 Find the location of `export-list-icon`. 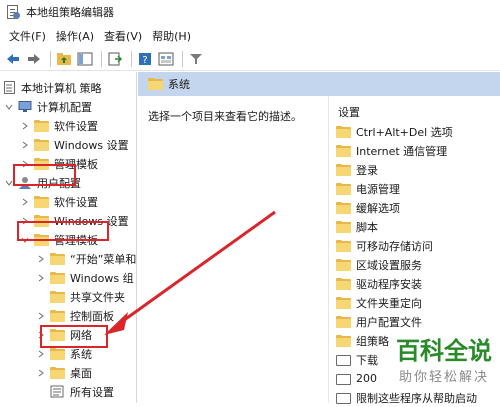

export-list-icon is located at coordinates (115, 59).